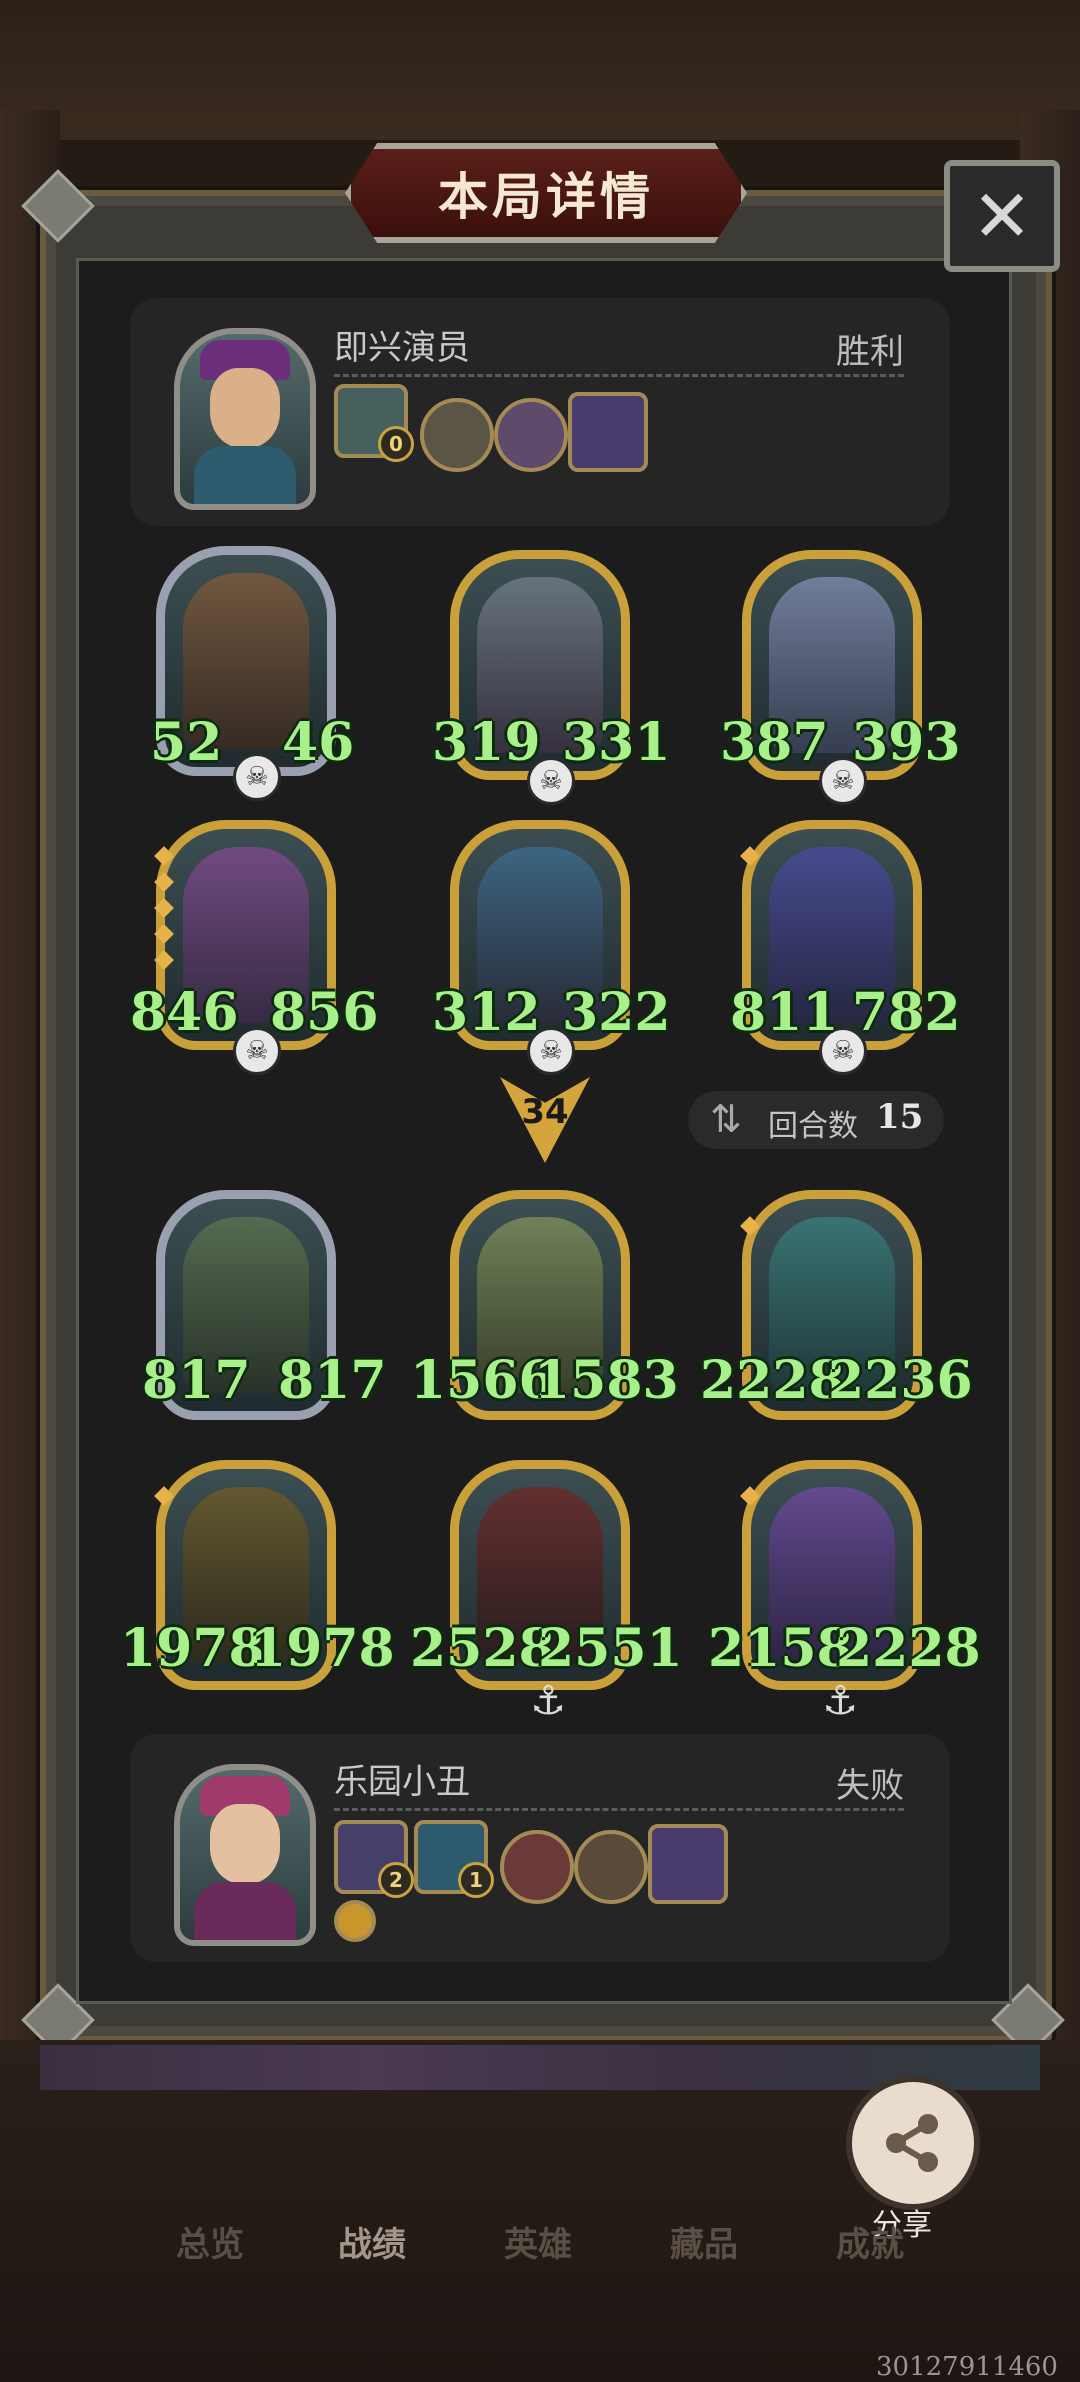  Describe the element at coordinates (784, 1012) in the screenshot. I see `minion-attack: 811` at that location.